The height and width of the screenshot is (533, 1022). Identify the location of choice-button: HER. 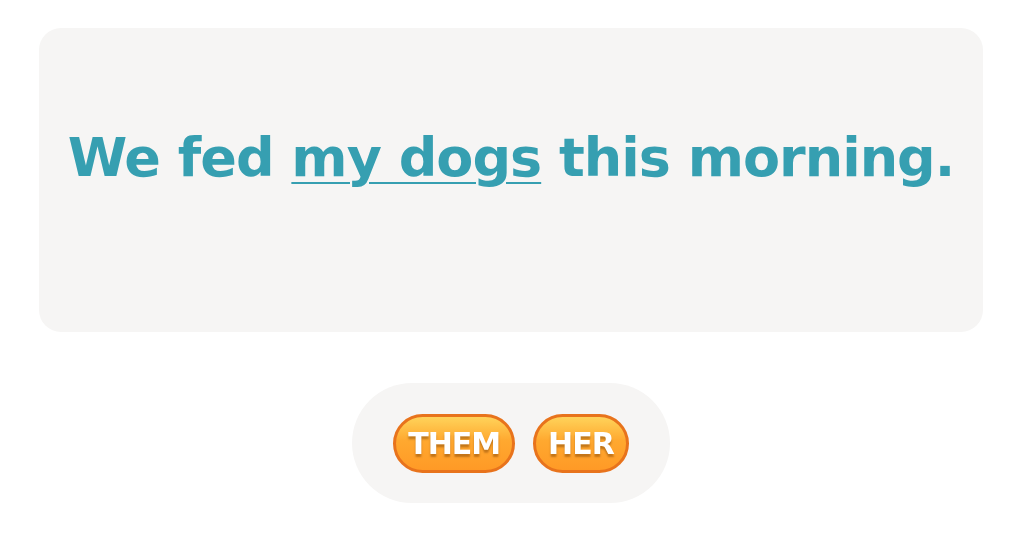
(581, 443).